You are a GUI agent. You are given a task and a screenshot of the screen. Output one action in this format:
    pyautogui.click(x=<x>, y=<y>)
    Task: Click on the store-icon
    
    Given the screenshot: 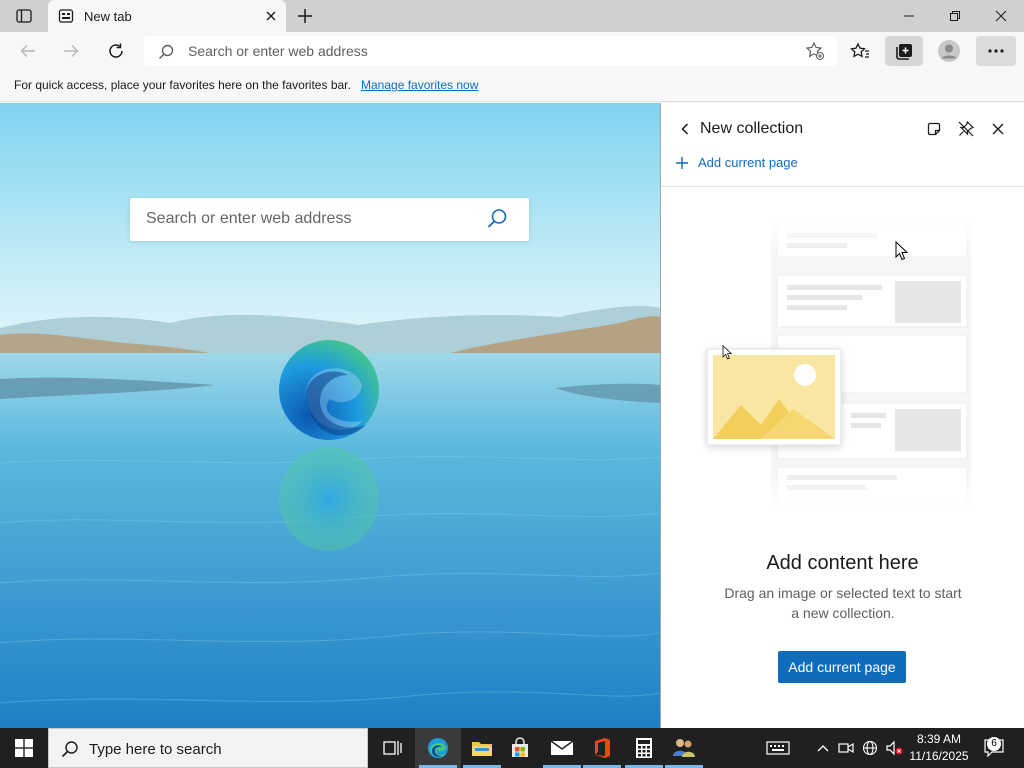 What is the action you would take?
    pyautogui.click(x=520, y=747)
    